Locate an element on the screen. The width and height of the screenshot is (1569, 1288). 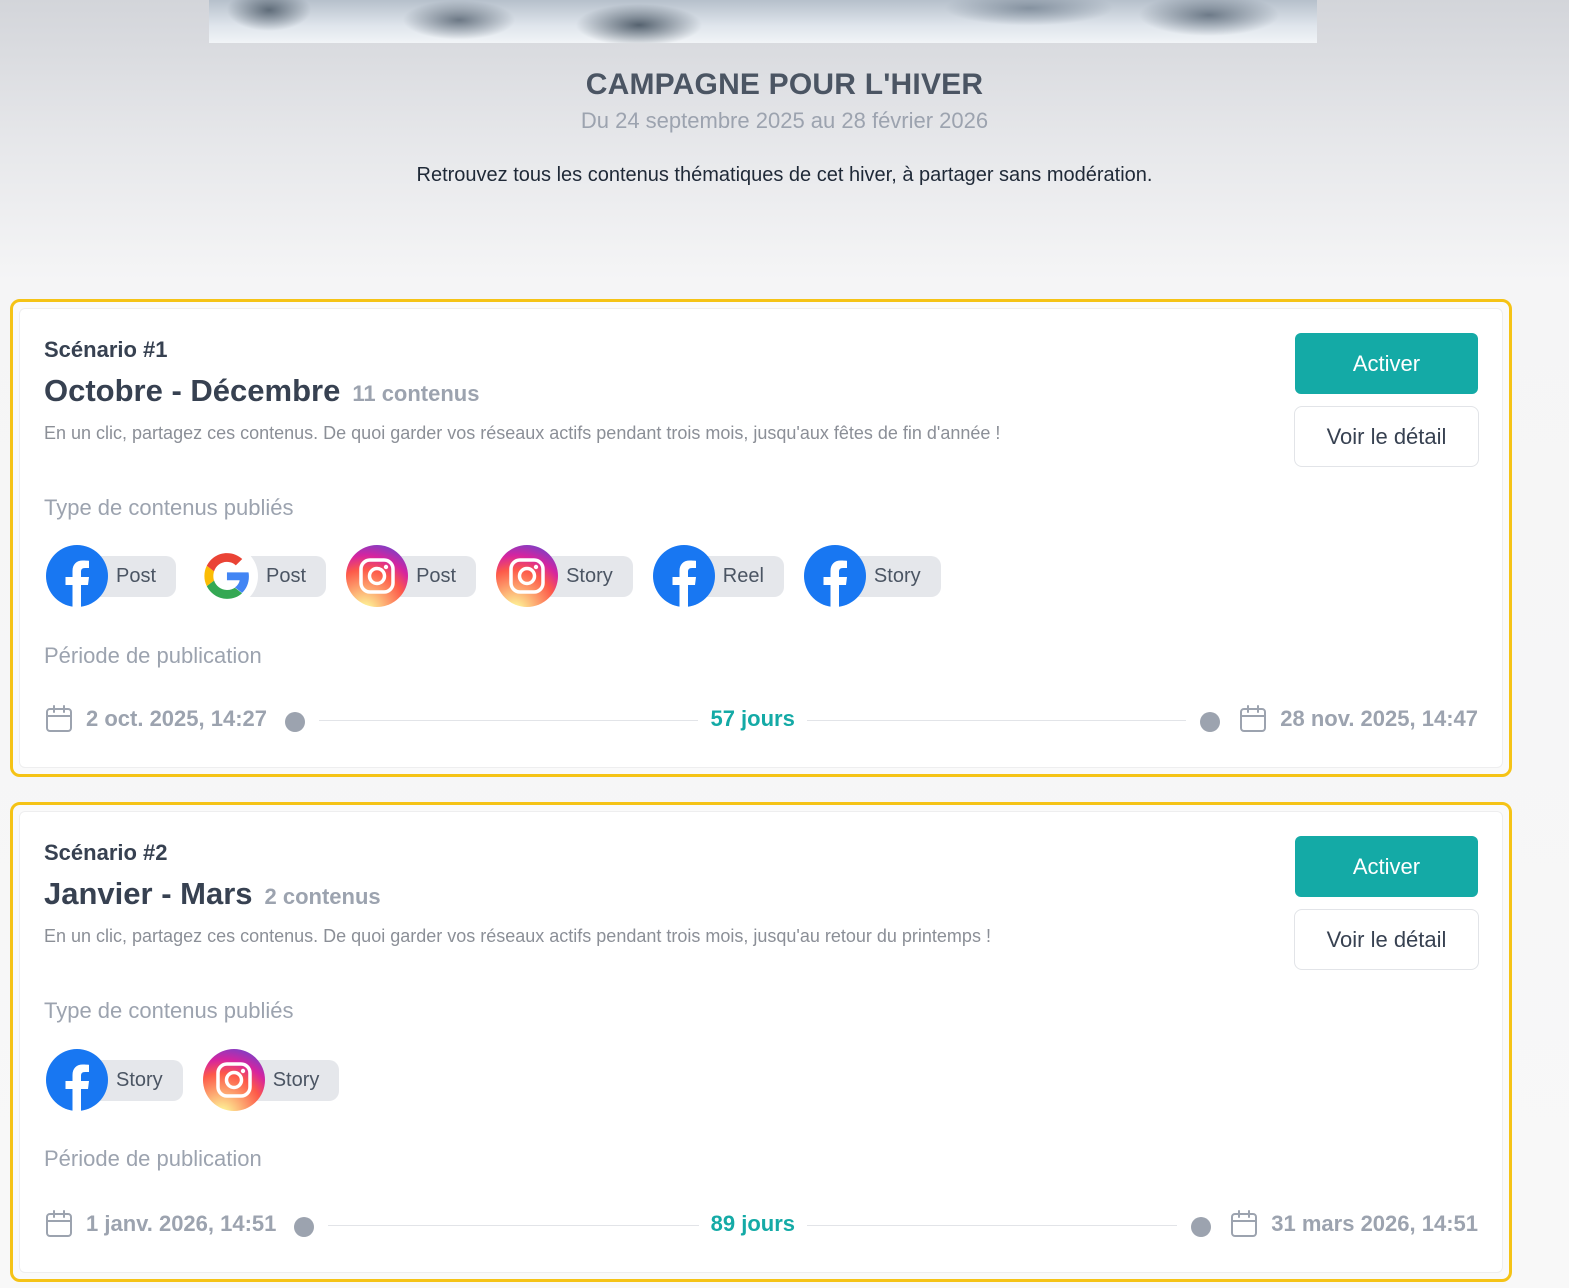
google-icon is located at coordinates (227, 576).